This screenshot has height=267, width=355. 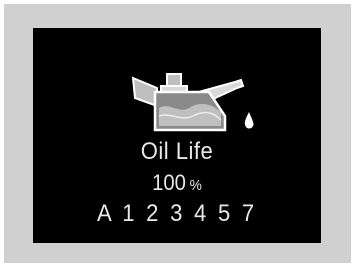 I want to click on percentage-value: 100, so click(x=169, y=182).